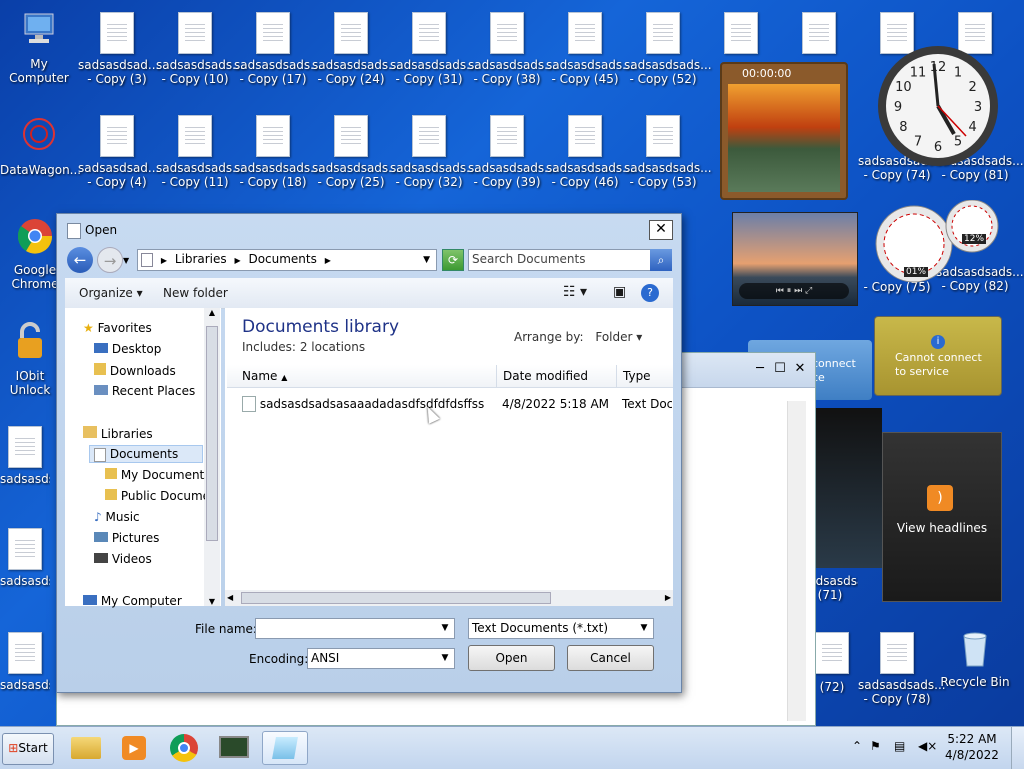 The height and width of the screenshot is (769, 1024). I want to click on organize-button: Organize ▾, so click(111, 293).